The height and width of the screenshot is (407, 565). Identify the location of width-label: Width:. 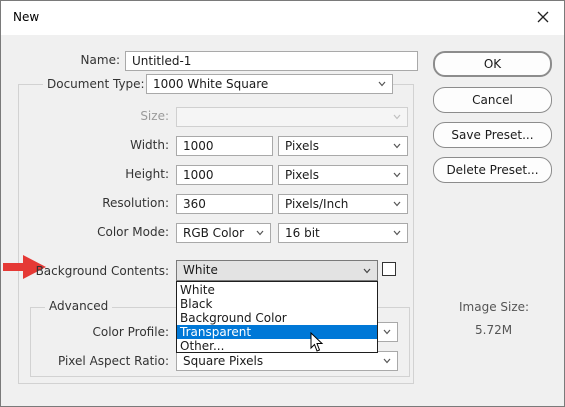
(149, 145).